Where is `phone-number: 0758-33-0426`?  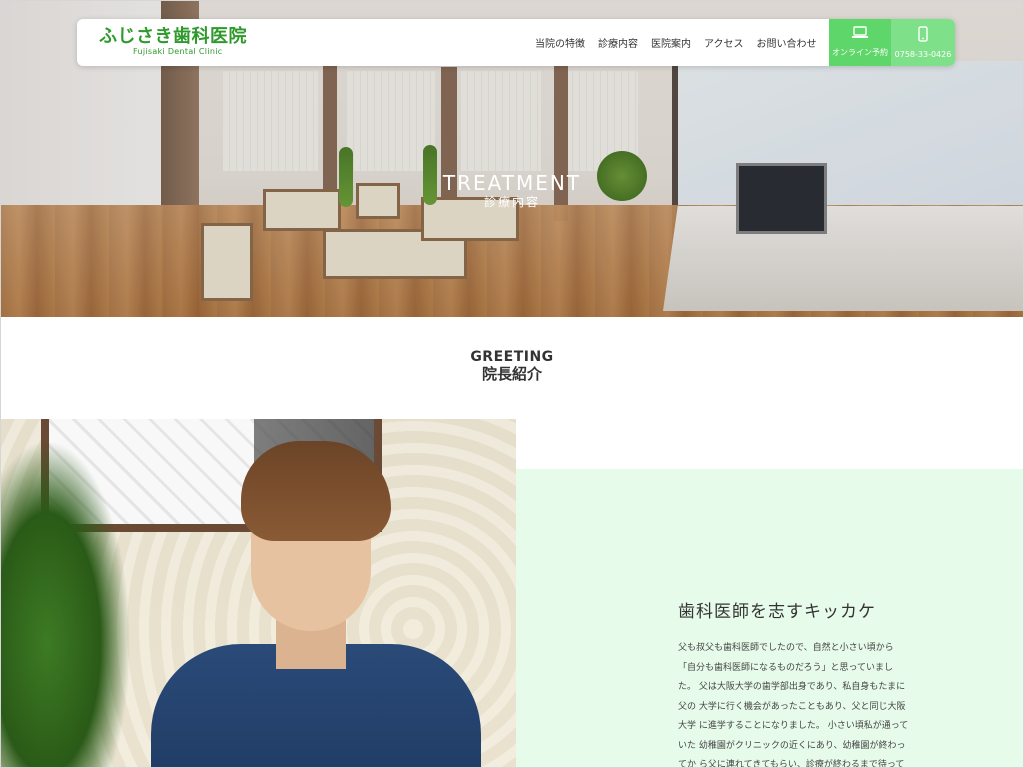 phone-number: 0758-33-0426 is located at coordinates (923, 54).